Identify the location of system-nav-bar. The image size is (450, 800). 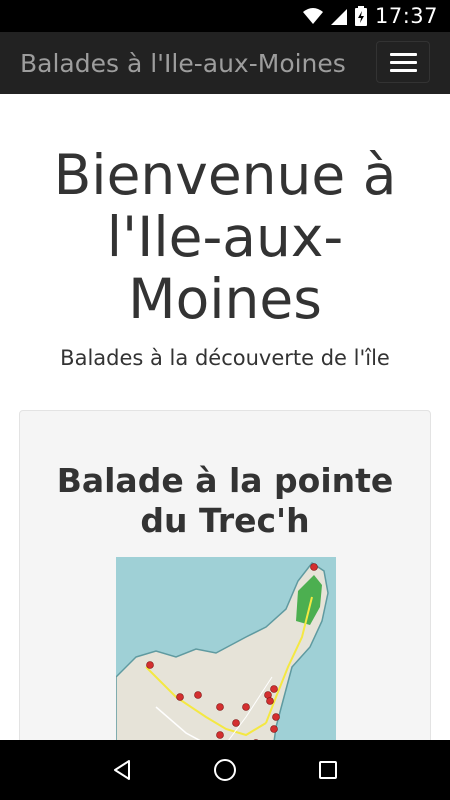
(225, 770).